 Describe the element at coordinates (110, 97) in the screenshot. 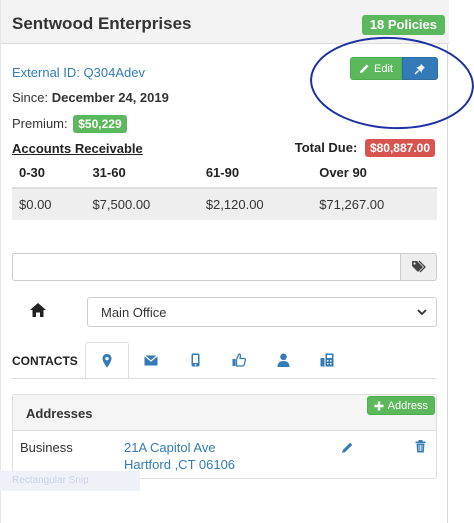

I see `since-date: December 24, 2019` at that location.